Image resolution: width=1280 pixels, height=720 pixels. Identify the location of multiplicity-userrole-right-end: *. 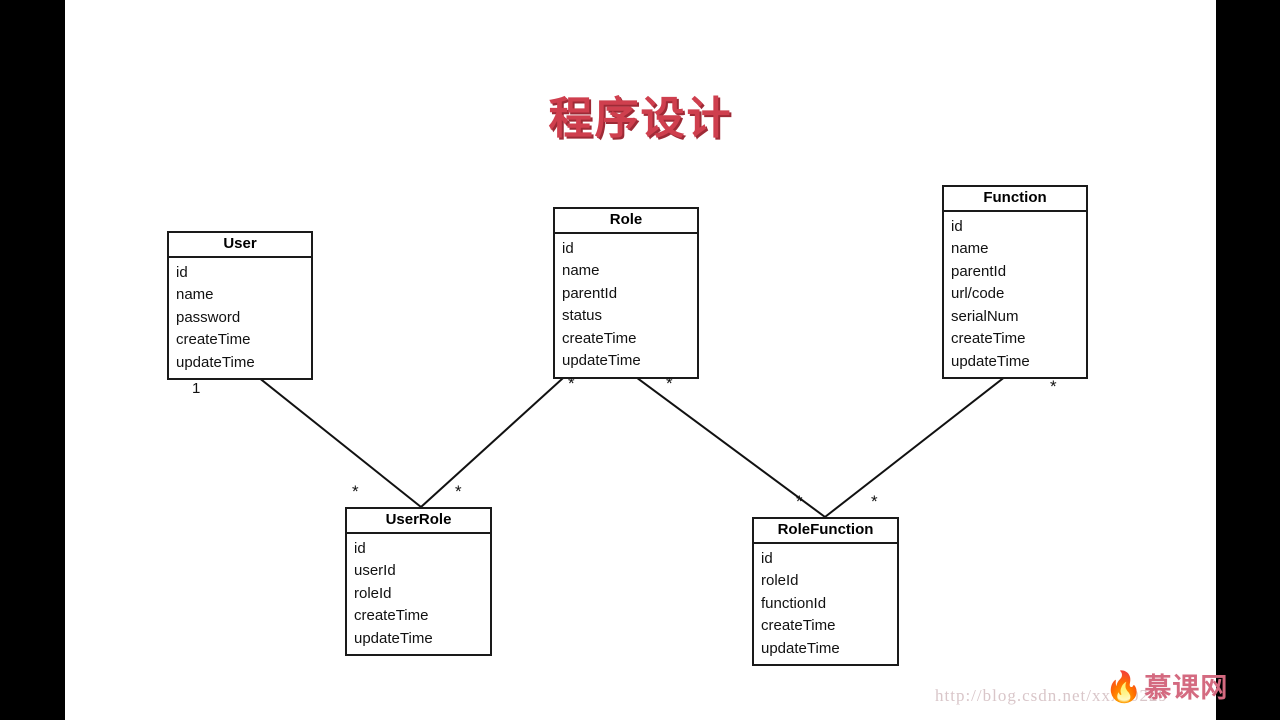
(458, 491).